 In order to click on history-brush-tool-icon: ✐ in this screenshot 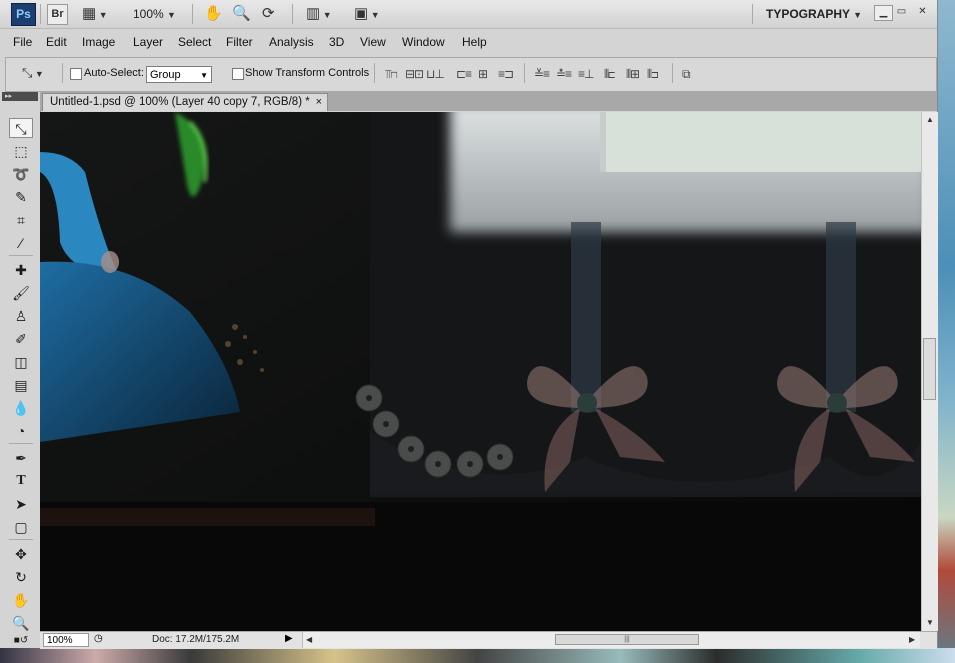, I will do `click(21, 339)`.